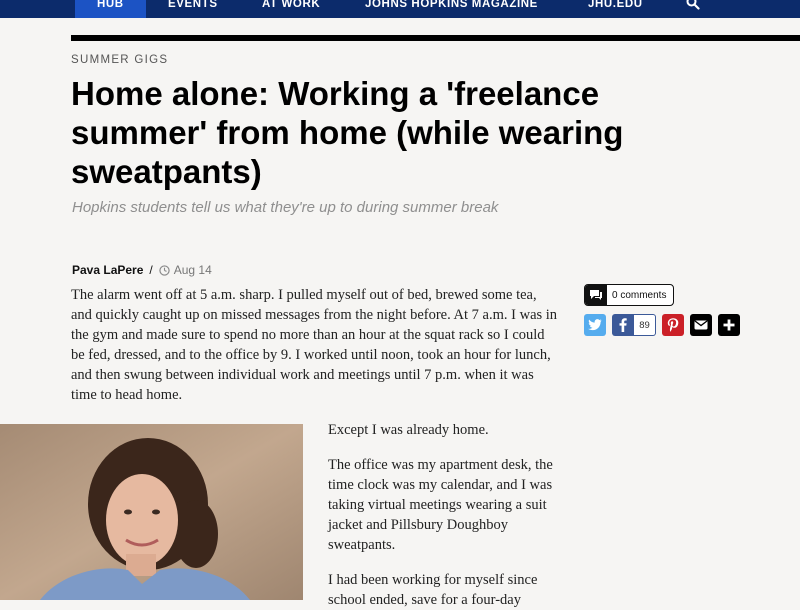 Image resolution: width=800 pixels, height=610 pixels. Describe the element at coordinates (151, 512) in the screenshot. I see `author-photo` at that location.